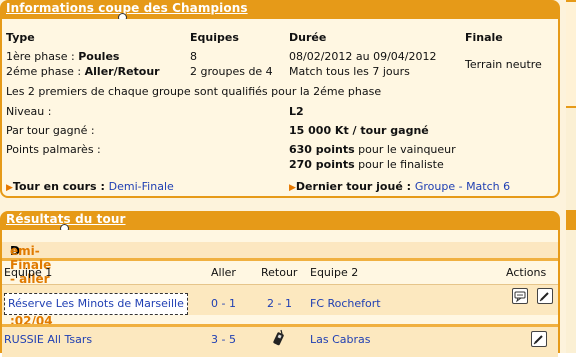 The height and width of the screenshot is (357, 576). Describe the element at coordinates (231, 71) in the screenshot. I see `phase2-teams: 2 groupes de 4` at that location.